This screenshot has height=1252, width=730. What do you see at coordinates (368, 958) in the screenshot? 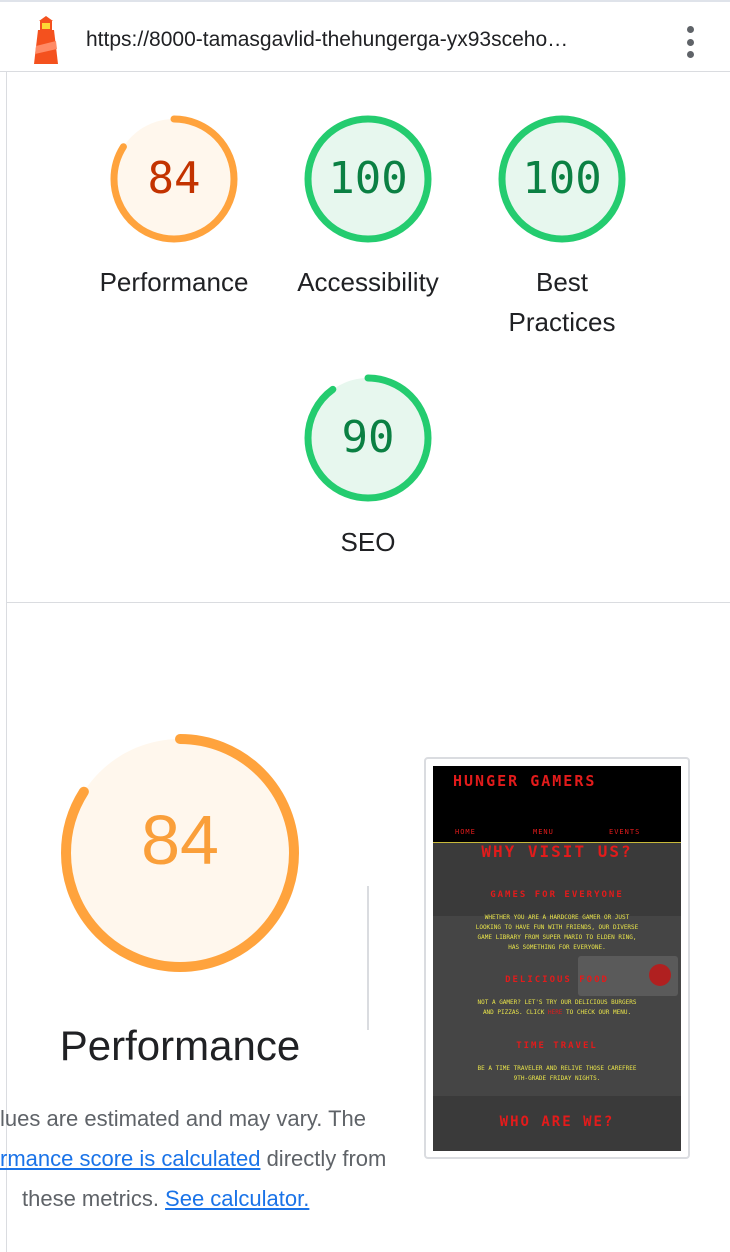
I see `vertical-divider` at bounding box center [368, 958].